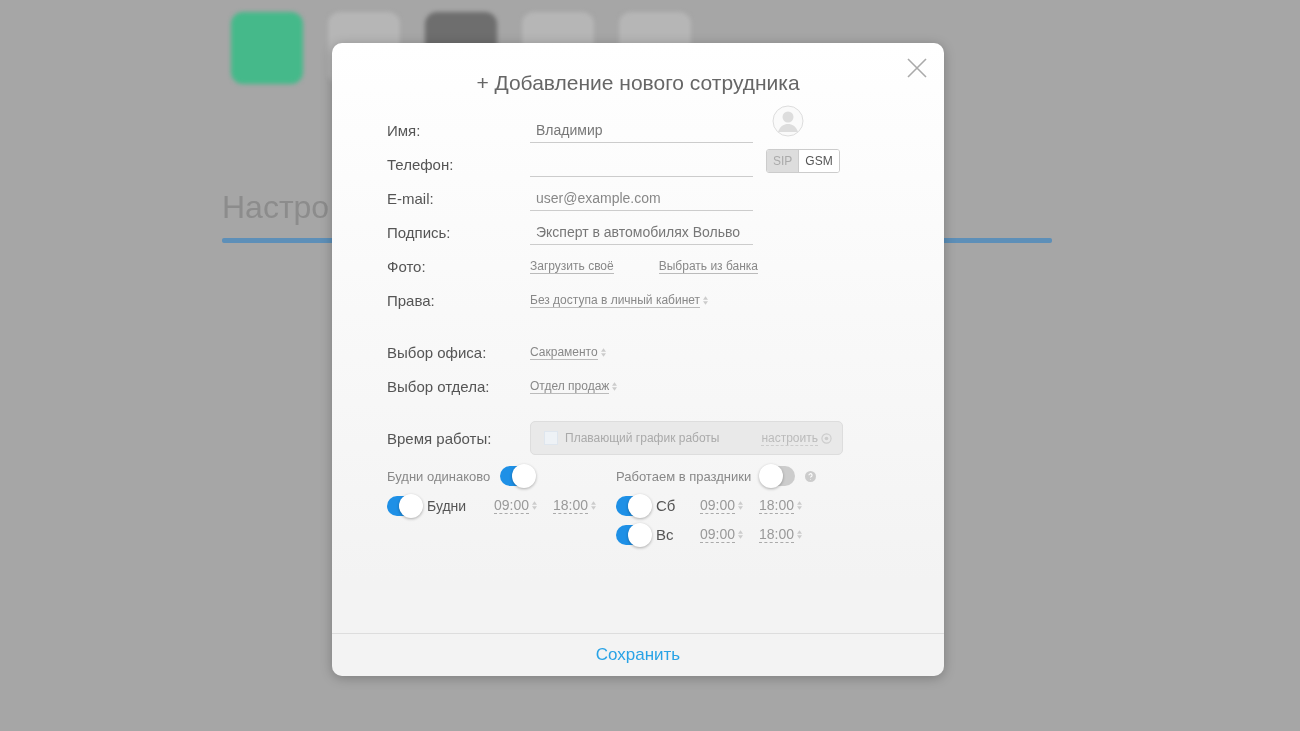  I want to click on phone-type-button: GSM, so click(818, 161).